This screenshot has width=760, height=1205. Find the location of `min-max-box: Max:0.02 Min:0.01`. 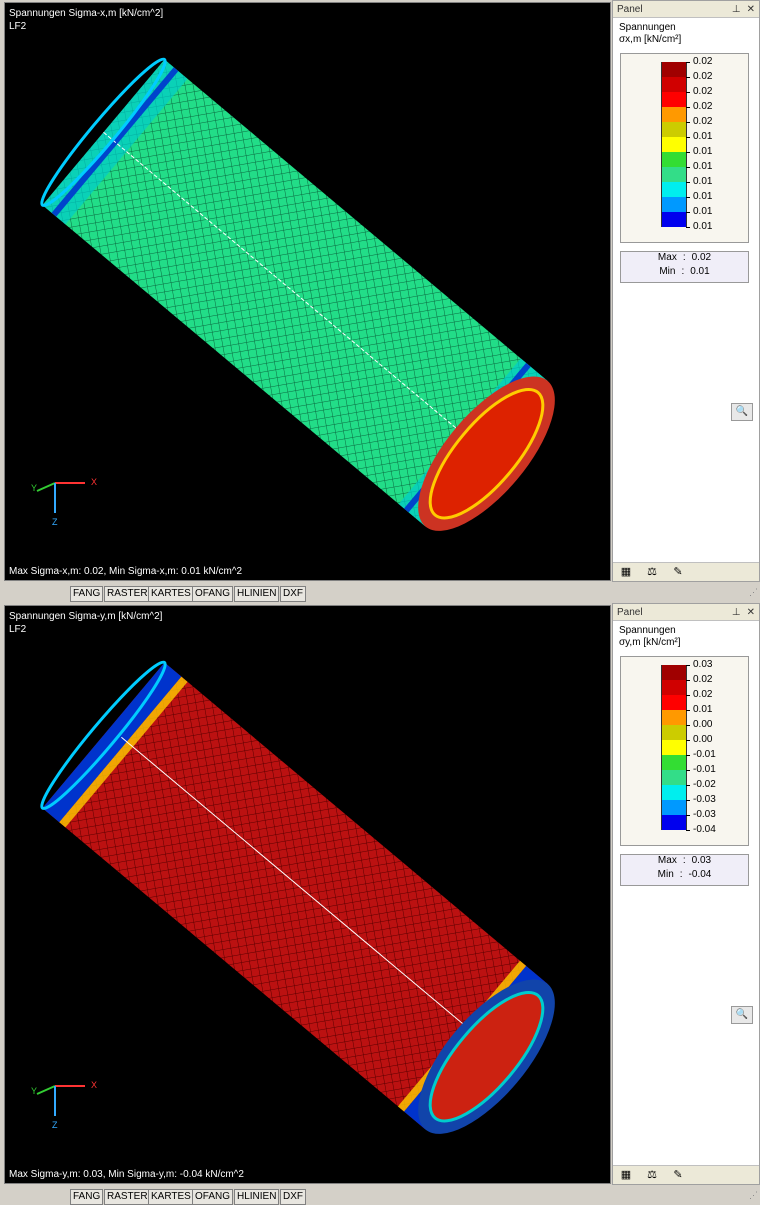

min-max-box: Max:0.02 Min:0.01 is located at coordinates (684, 267).